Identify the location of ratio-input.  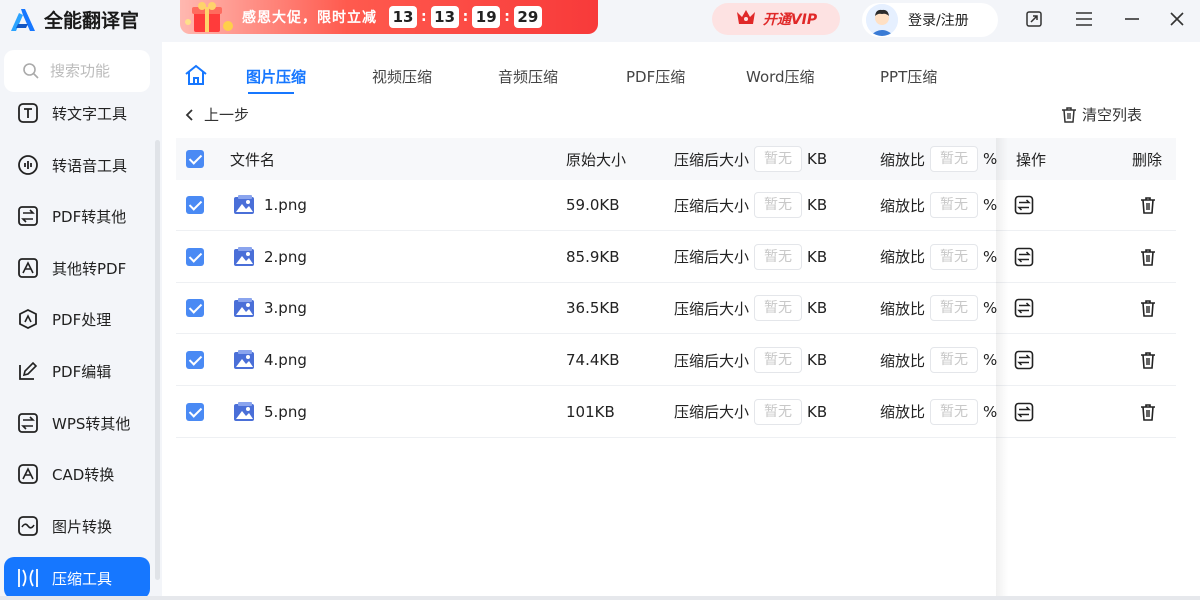
(954, 159).